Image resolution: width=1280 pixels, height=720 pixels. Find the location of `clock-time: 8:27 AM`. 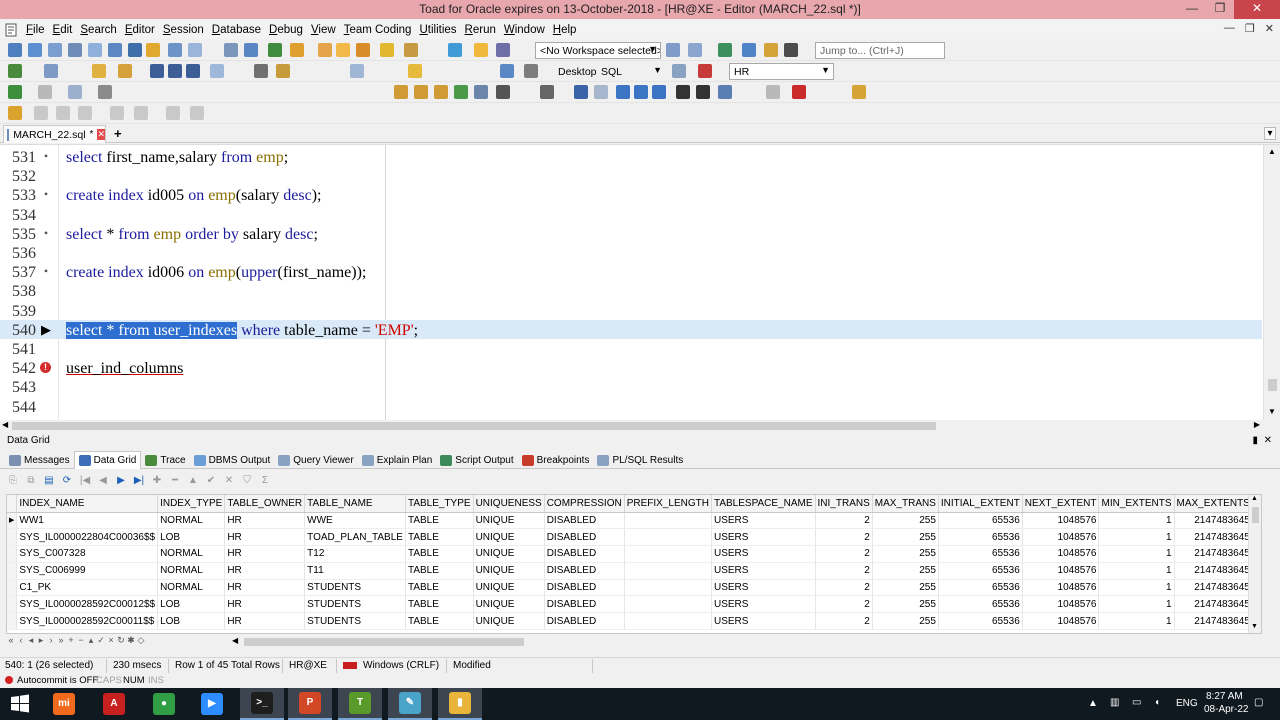

clock-time: 8:27 AM is located at coordinates (1224, 696).